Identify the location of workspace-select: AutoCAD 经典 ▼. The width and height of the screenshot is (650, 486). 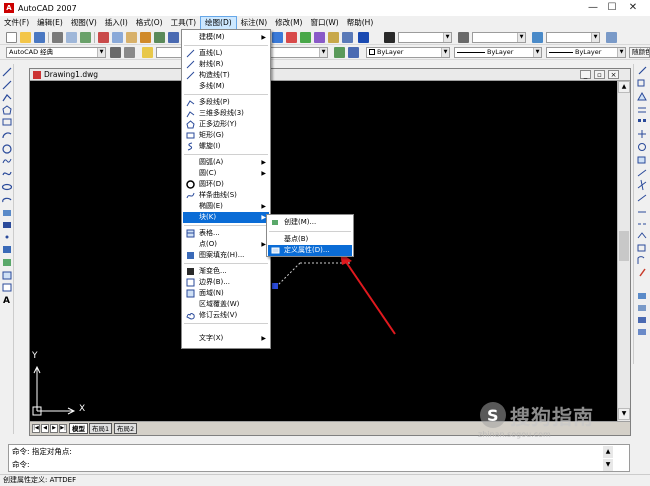
(56, 52).